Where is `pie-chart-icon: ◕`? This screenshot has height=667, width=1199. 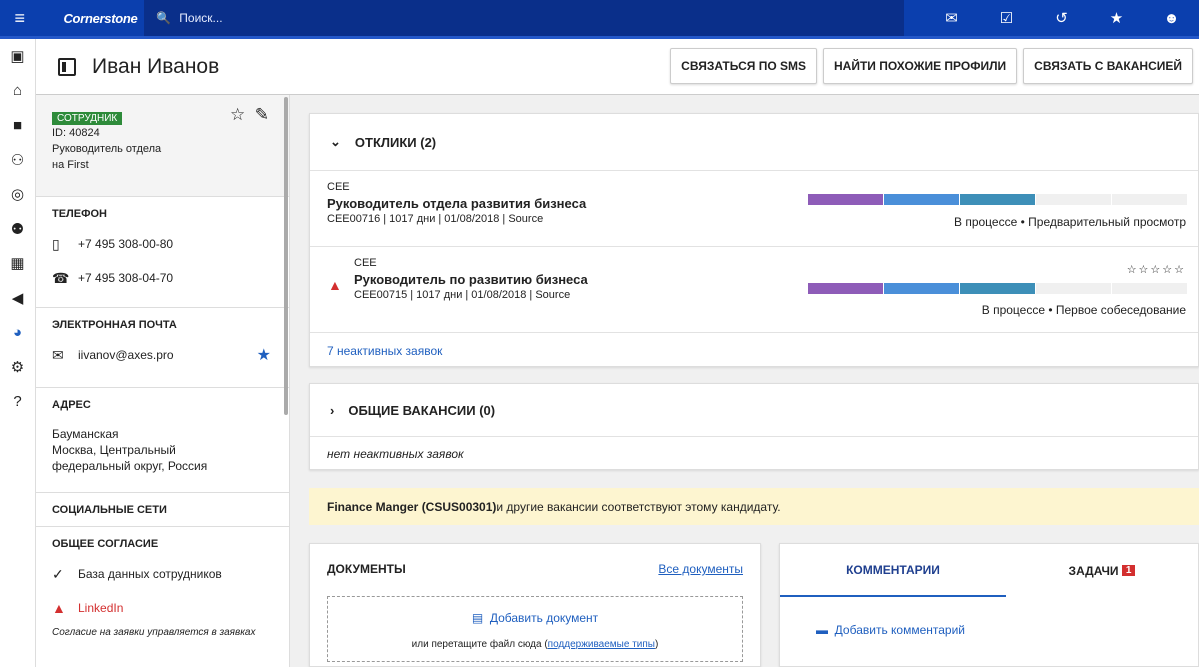 pie-chart-icon: ◕ is located at coordinates (17, 332).